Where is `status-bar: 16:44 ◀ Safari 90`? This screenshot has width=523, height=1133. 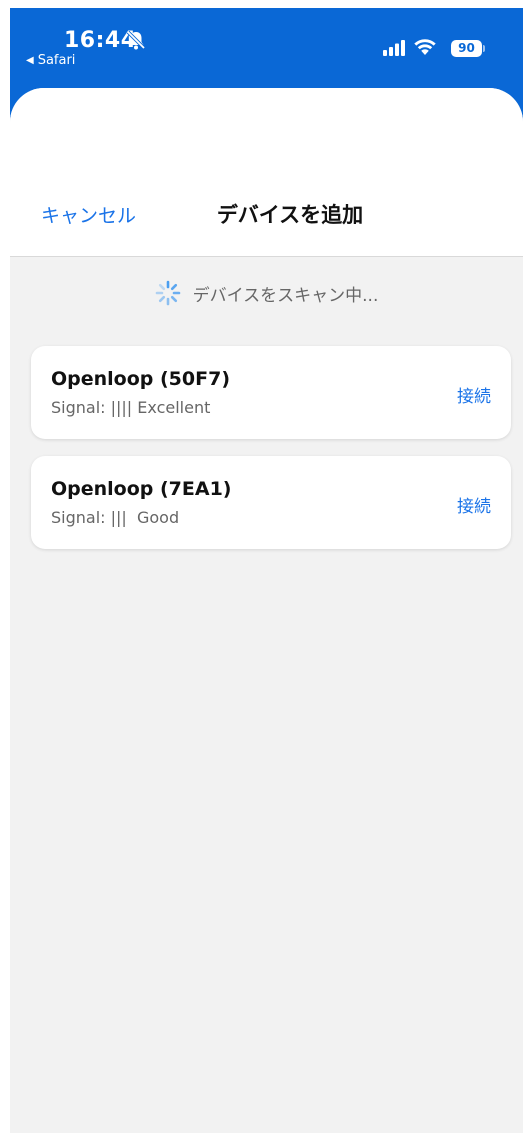
status-bar: 16:44 ◀ Safari 90 is located at coordinates (266, 48).